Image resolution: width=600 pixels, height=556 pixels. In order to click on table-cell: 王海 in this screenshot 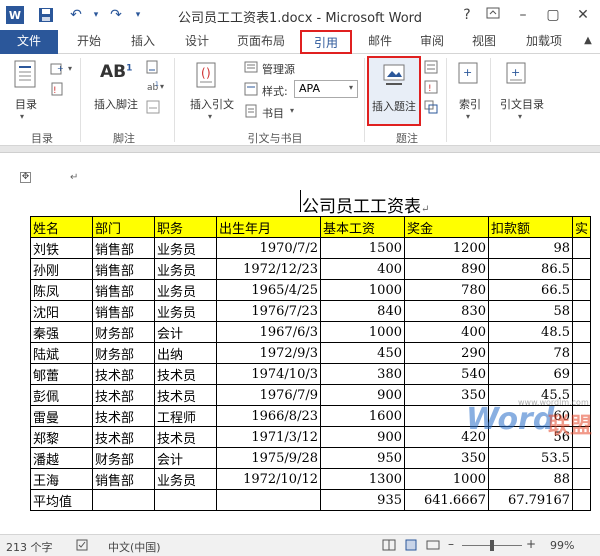, I will do `click(61, 479)`.